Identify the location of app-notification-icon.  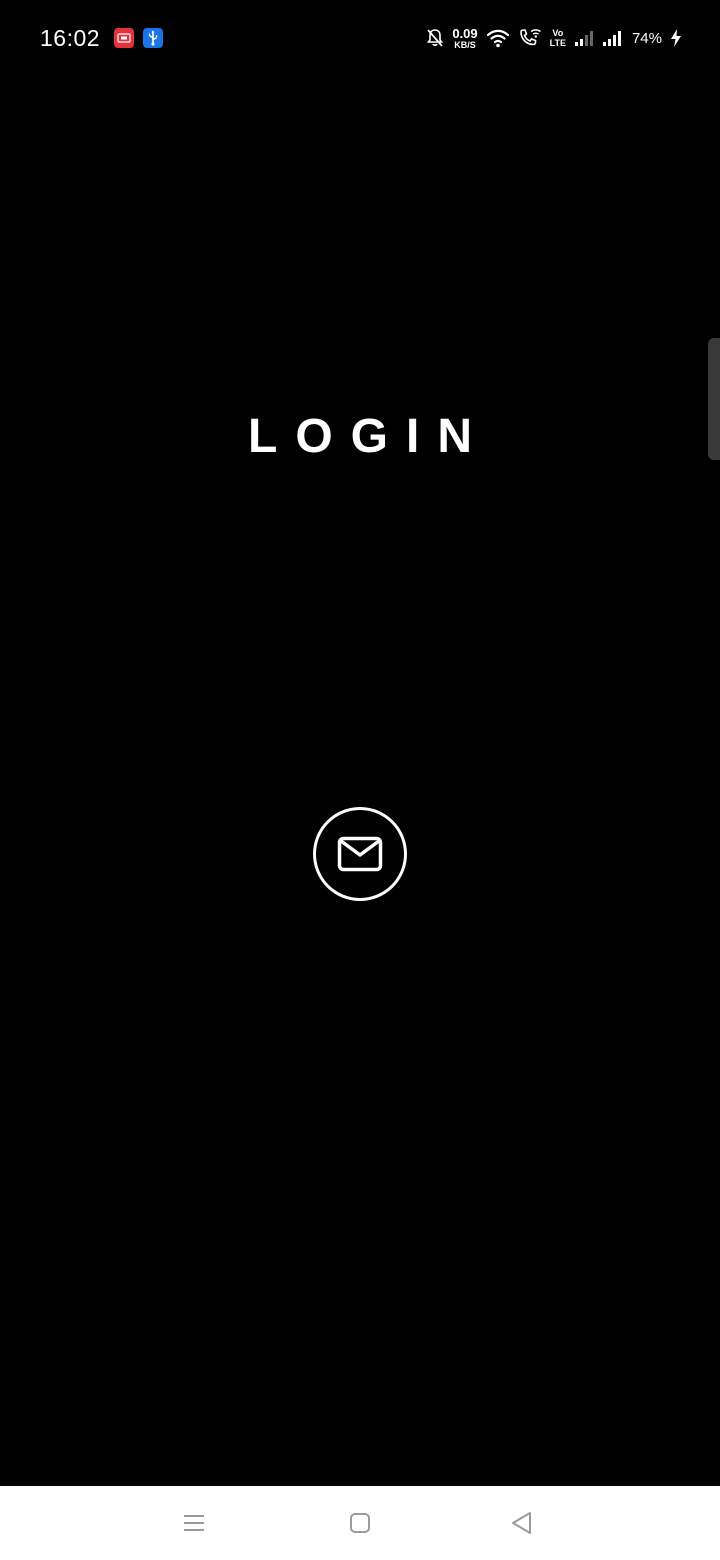
(124, 38).